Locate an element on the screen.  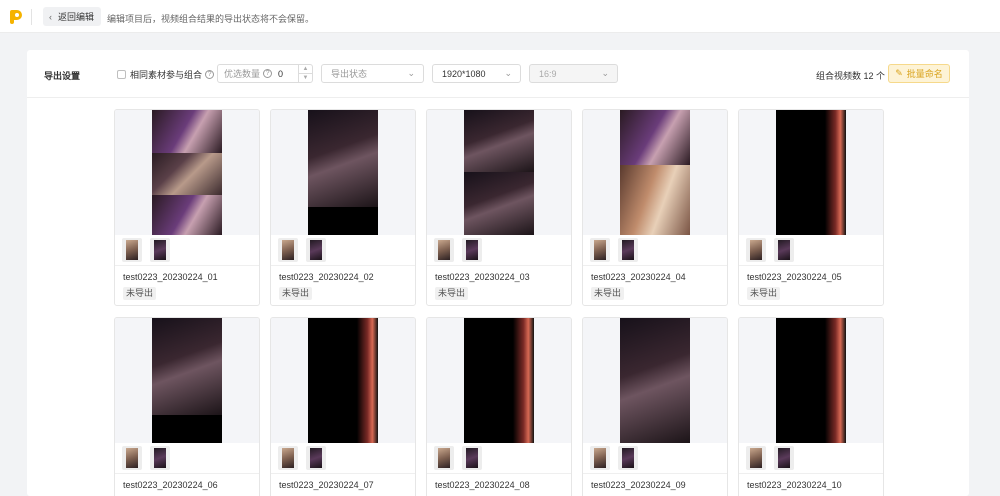
chevron-left-icon: ‹ is located at coordinates (50, 16).